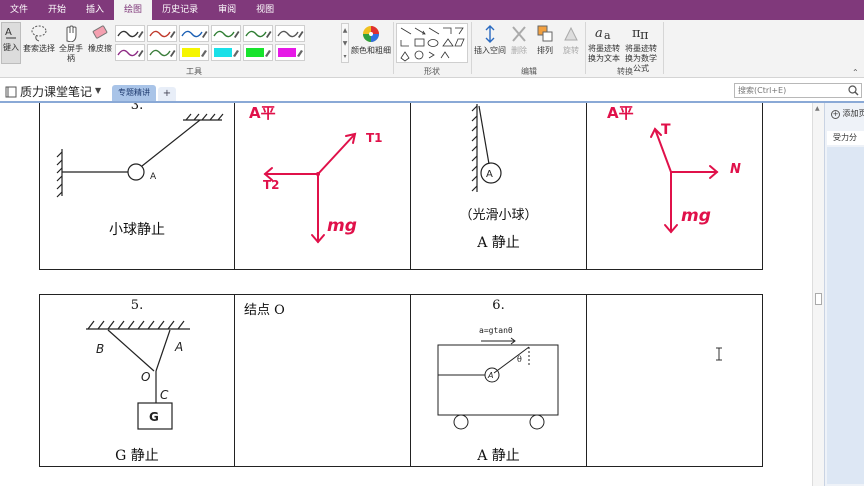  I want to click on arrange-button: 排列, so click(545, 40).